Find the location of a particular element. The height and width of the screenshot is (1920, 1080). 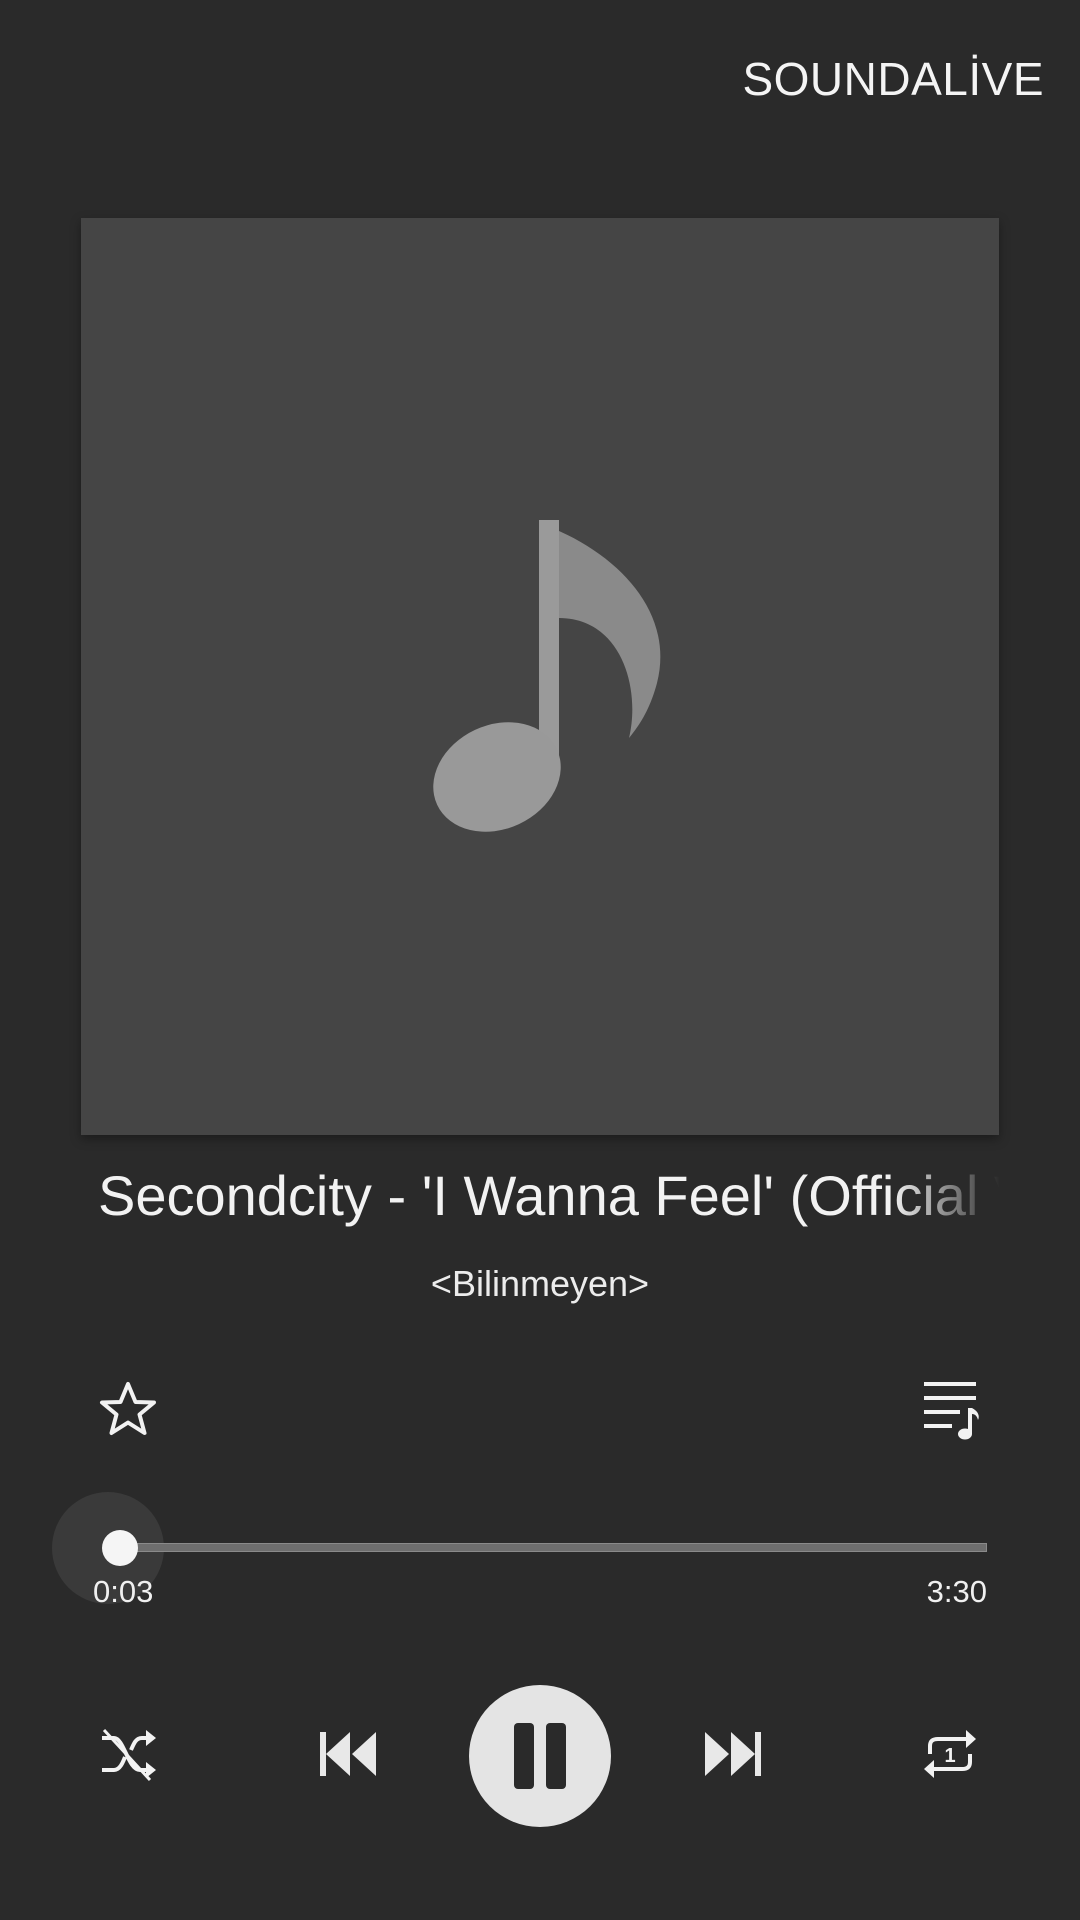

song-title: Secondcity - 'I Wanna Feel' (Official V is located at coordinates (549, 1195).